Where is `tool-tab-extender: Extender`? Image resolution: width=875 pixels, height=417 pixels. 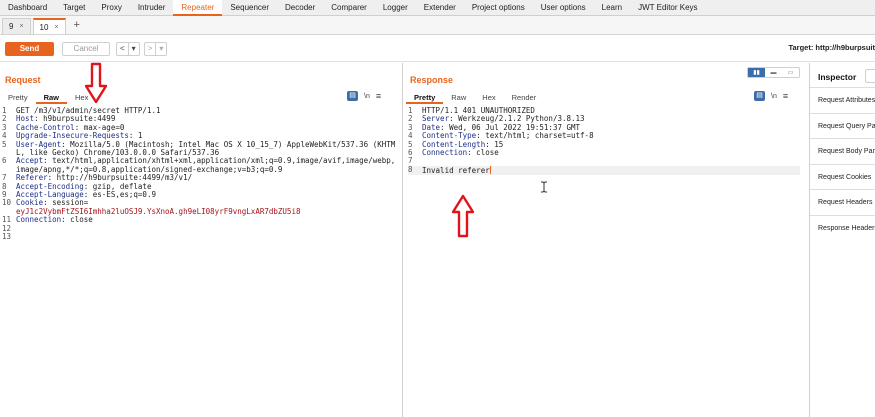
tool-tab-extender: Extender is located at coordinates (440, 8).